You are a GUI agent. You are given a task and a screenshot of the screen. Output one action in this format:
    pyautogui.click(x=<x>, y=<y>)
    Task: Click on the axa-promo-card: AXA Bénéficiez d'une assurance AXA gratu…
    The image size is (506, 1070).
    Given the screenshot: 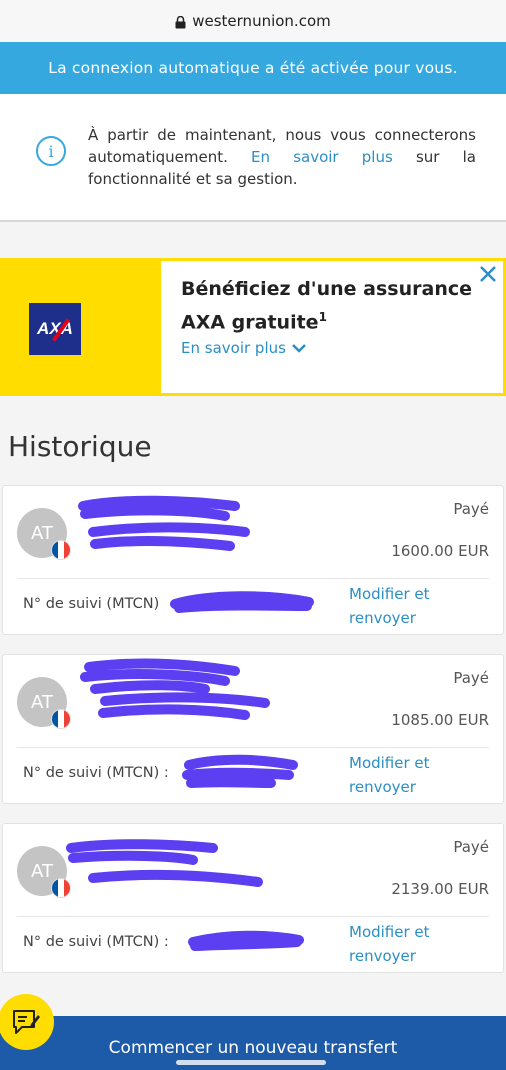 What is the action you would take?
    pyautogui.click(x=253, y=327)
    